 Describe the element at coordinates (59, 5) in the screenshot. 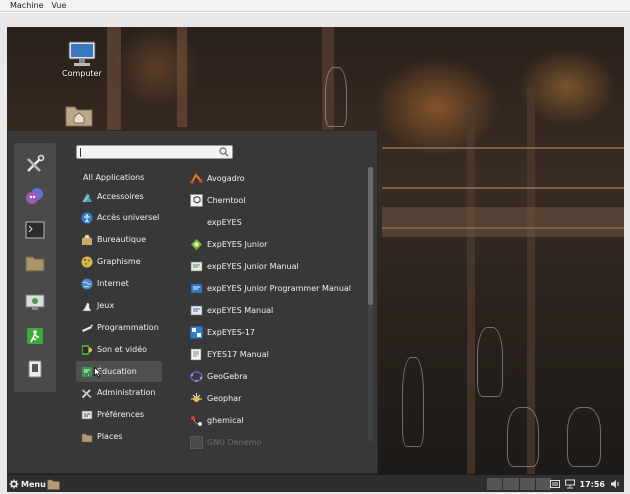

I see `vm-menu-view: Vue` at that location.